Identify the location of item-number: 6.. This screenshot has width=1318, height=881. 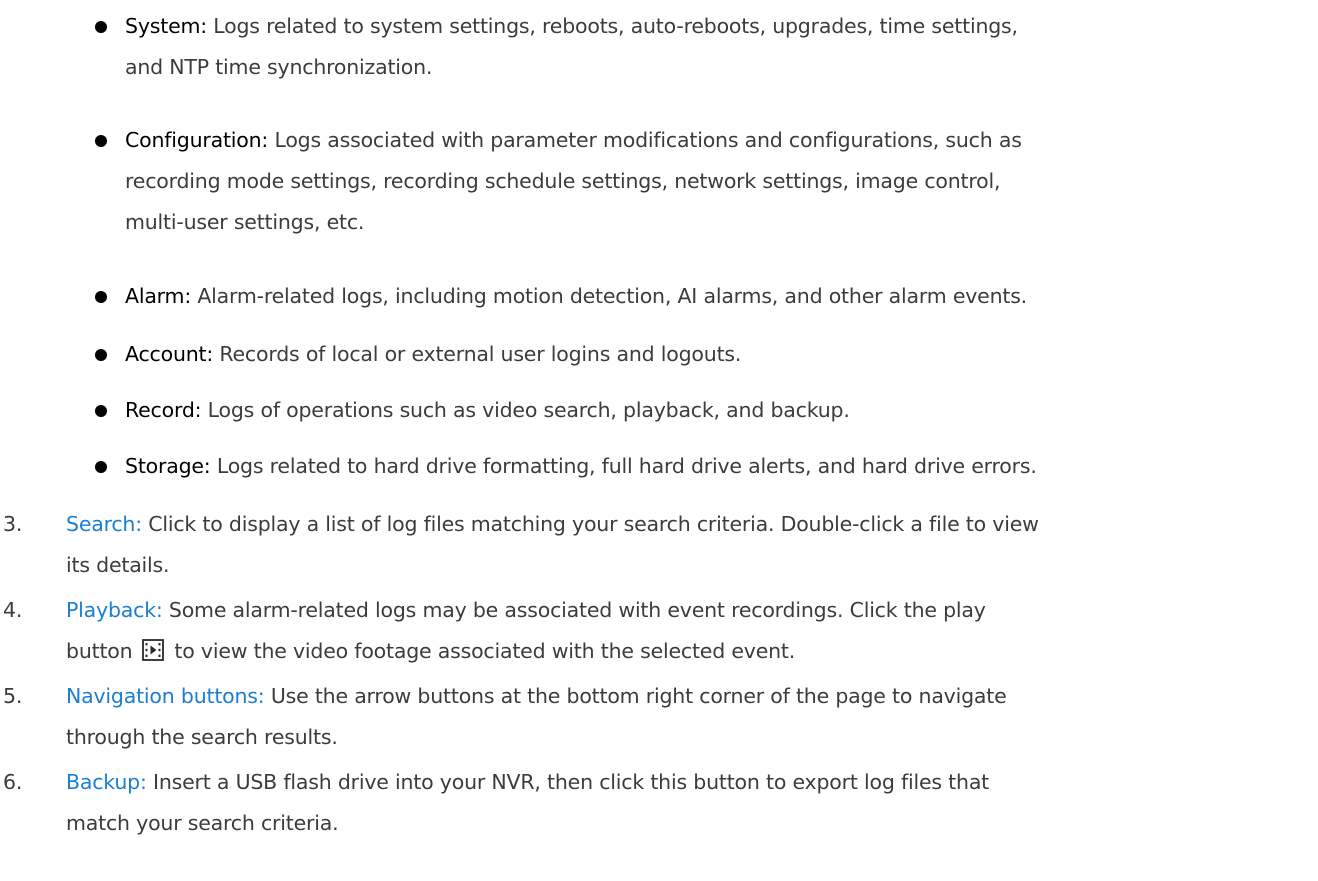
(13, 782).